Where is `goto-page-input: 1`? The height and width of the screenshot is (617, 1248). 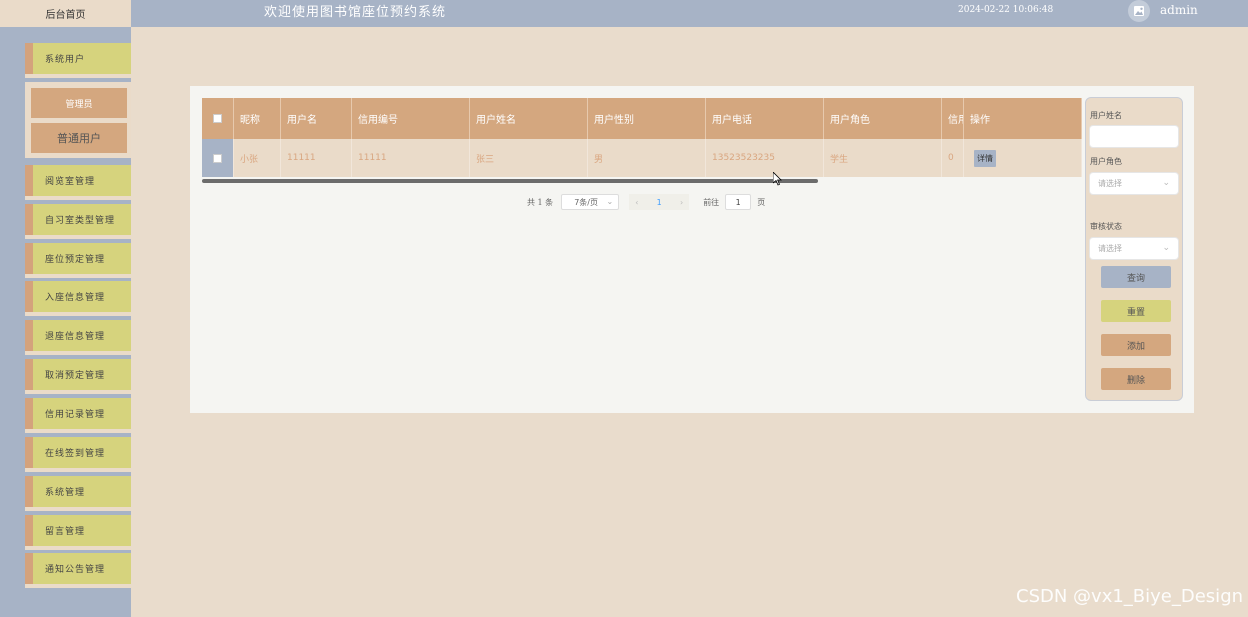
goto-page-input: 1 is located at coordinates (738, 202).